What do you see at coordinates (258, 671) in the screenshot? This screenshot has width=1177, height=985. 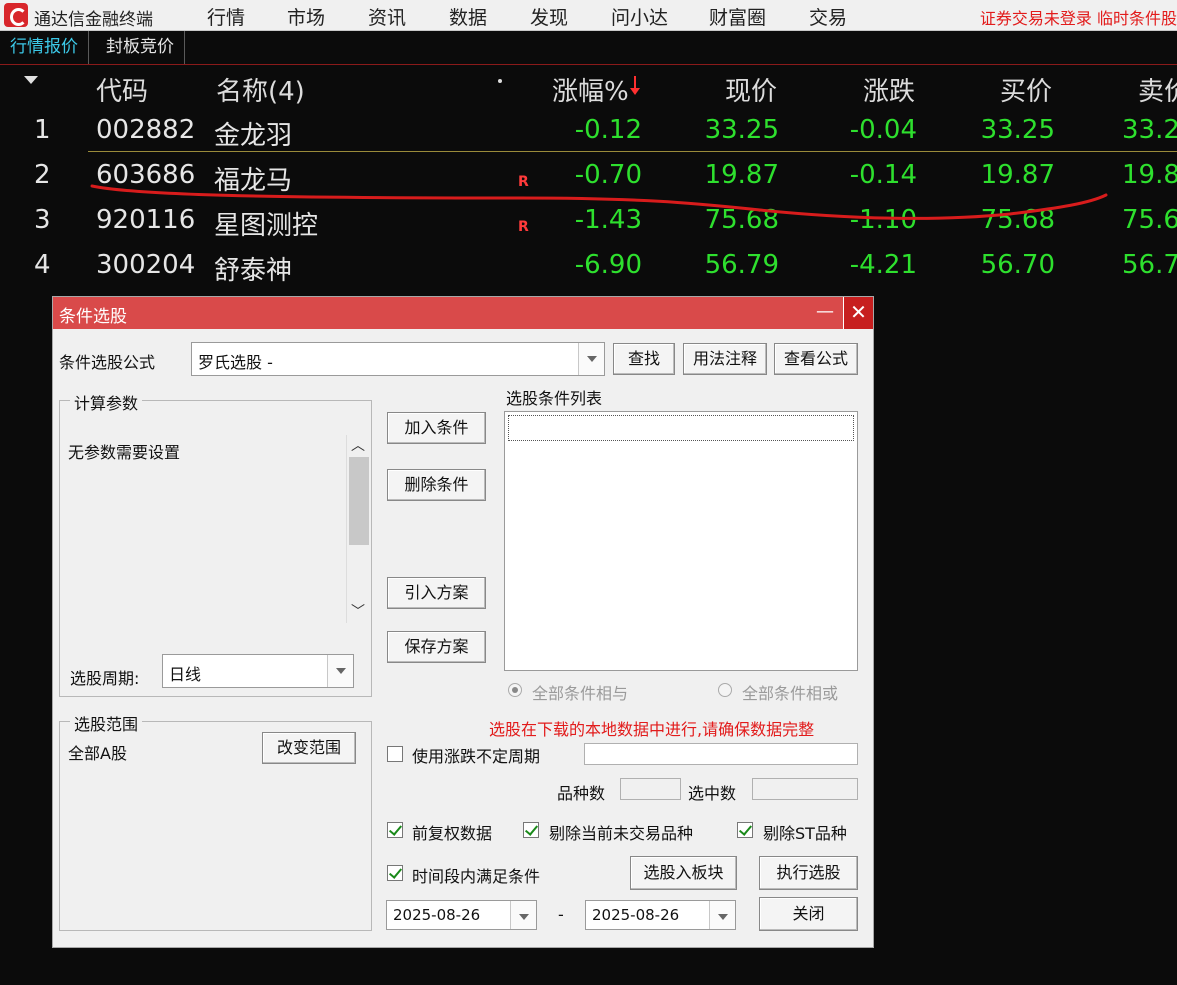 I see `period-select: 日线` at bounding box center [258, 671].